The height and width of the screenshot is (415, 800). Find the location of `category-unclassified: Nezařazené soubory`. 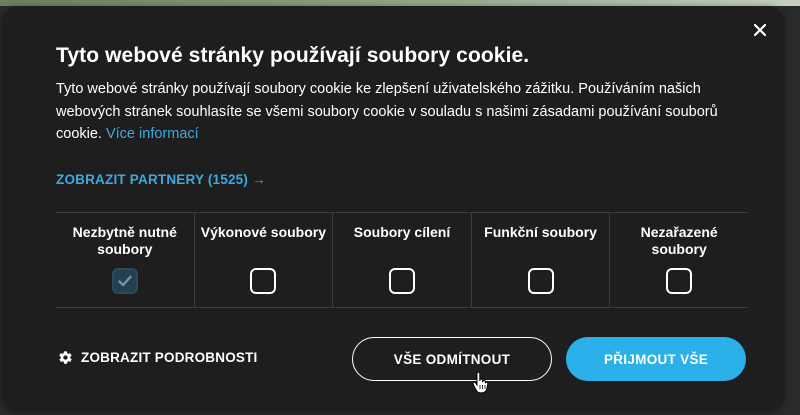

category-unclassified: Nezařazené soubory is located at coordinates (678, 260).